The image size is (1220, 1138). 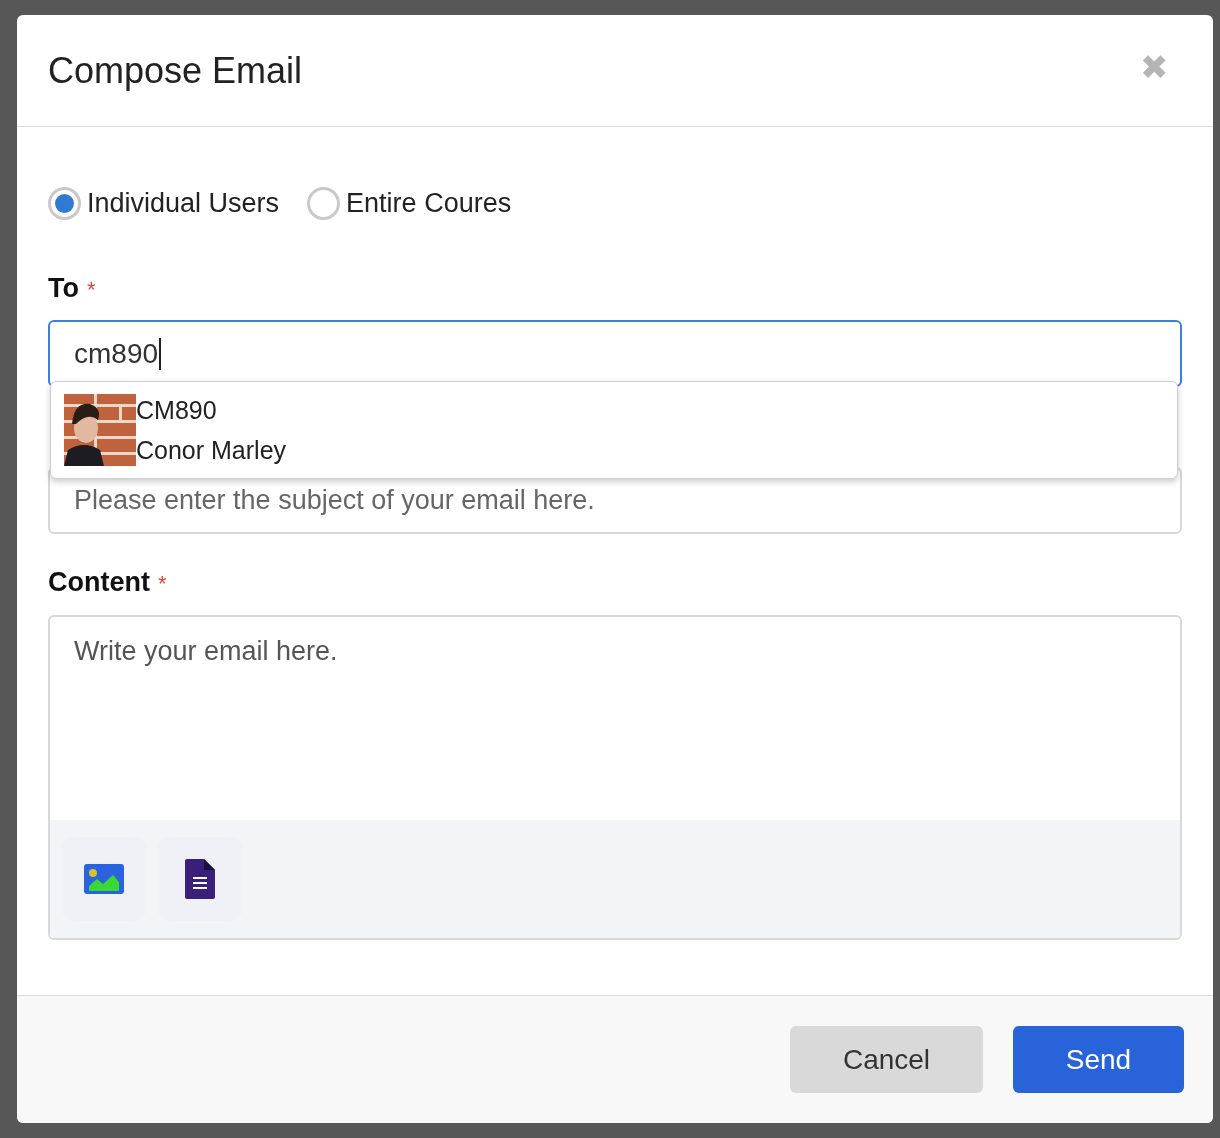 I want to click on field-label: Content, so click(x=99, y=582).